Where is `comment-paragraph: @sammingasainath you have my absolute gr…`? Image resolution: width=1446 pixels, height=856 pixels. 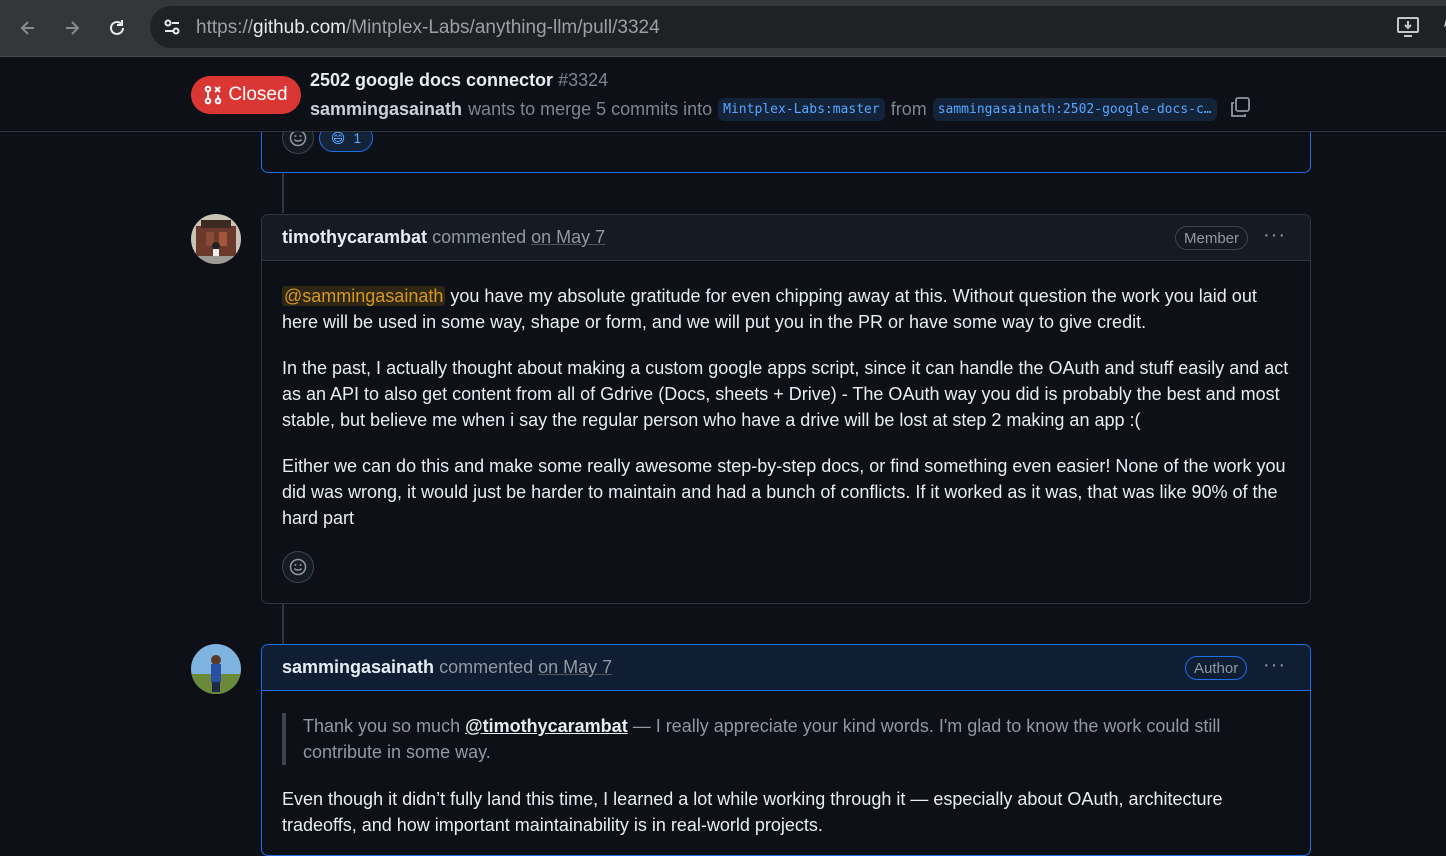 comment-paragraph: @sammingasainath you have my absolute gr… is located at coordinates (786, 309).